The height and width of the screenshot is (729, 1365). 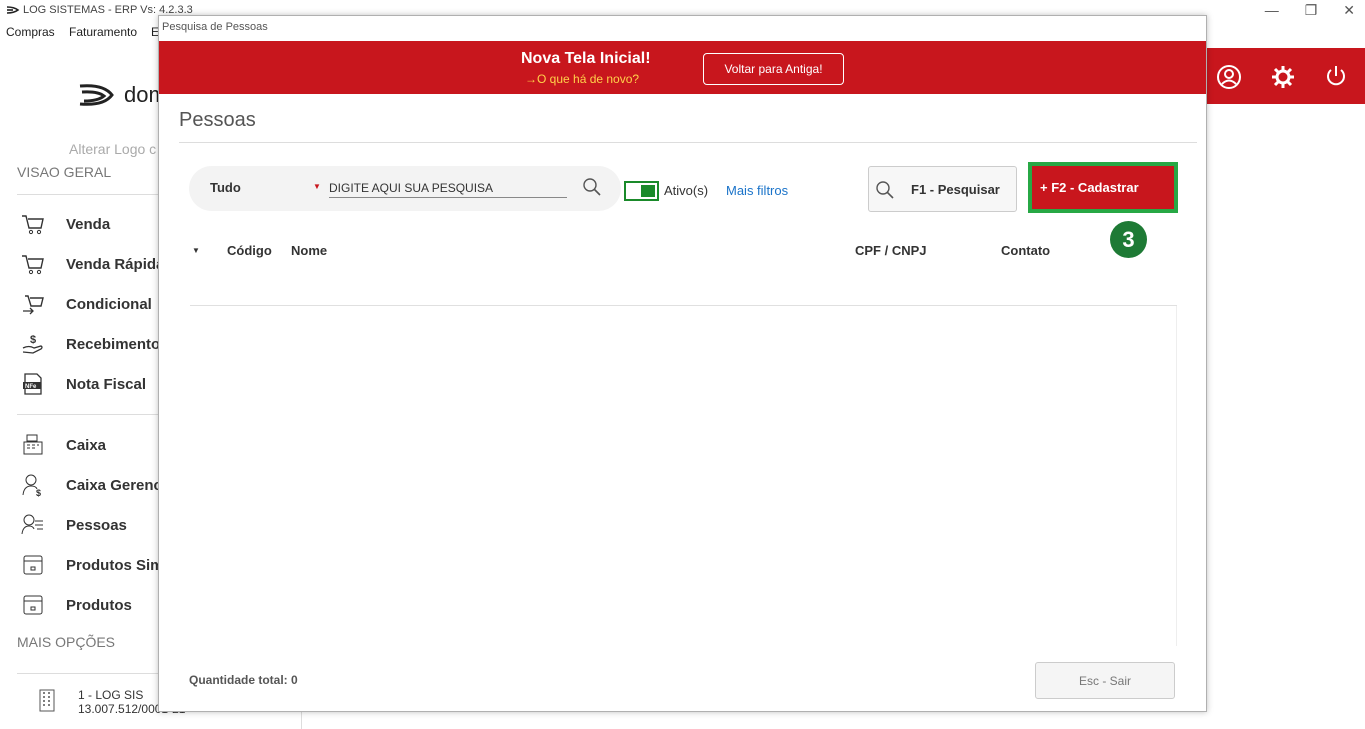 I want to click on power-icon, so click(x=1336, y=76).